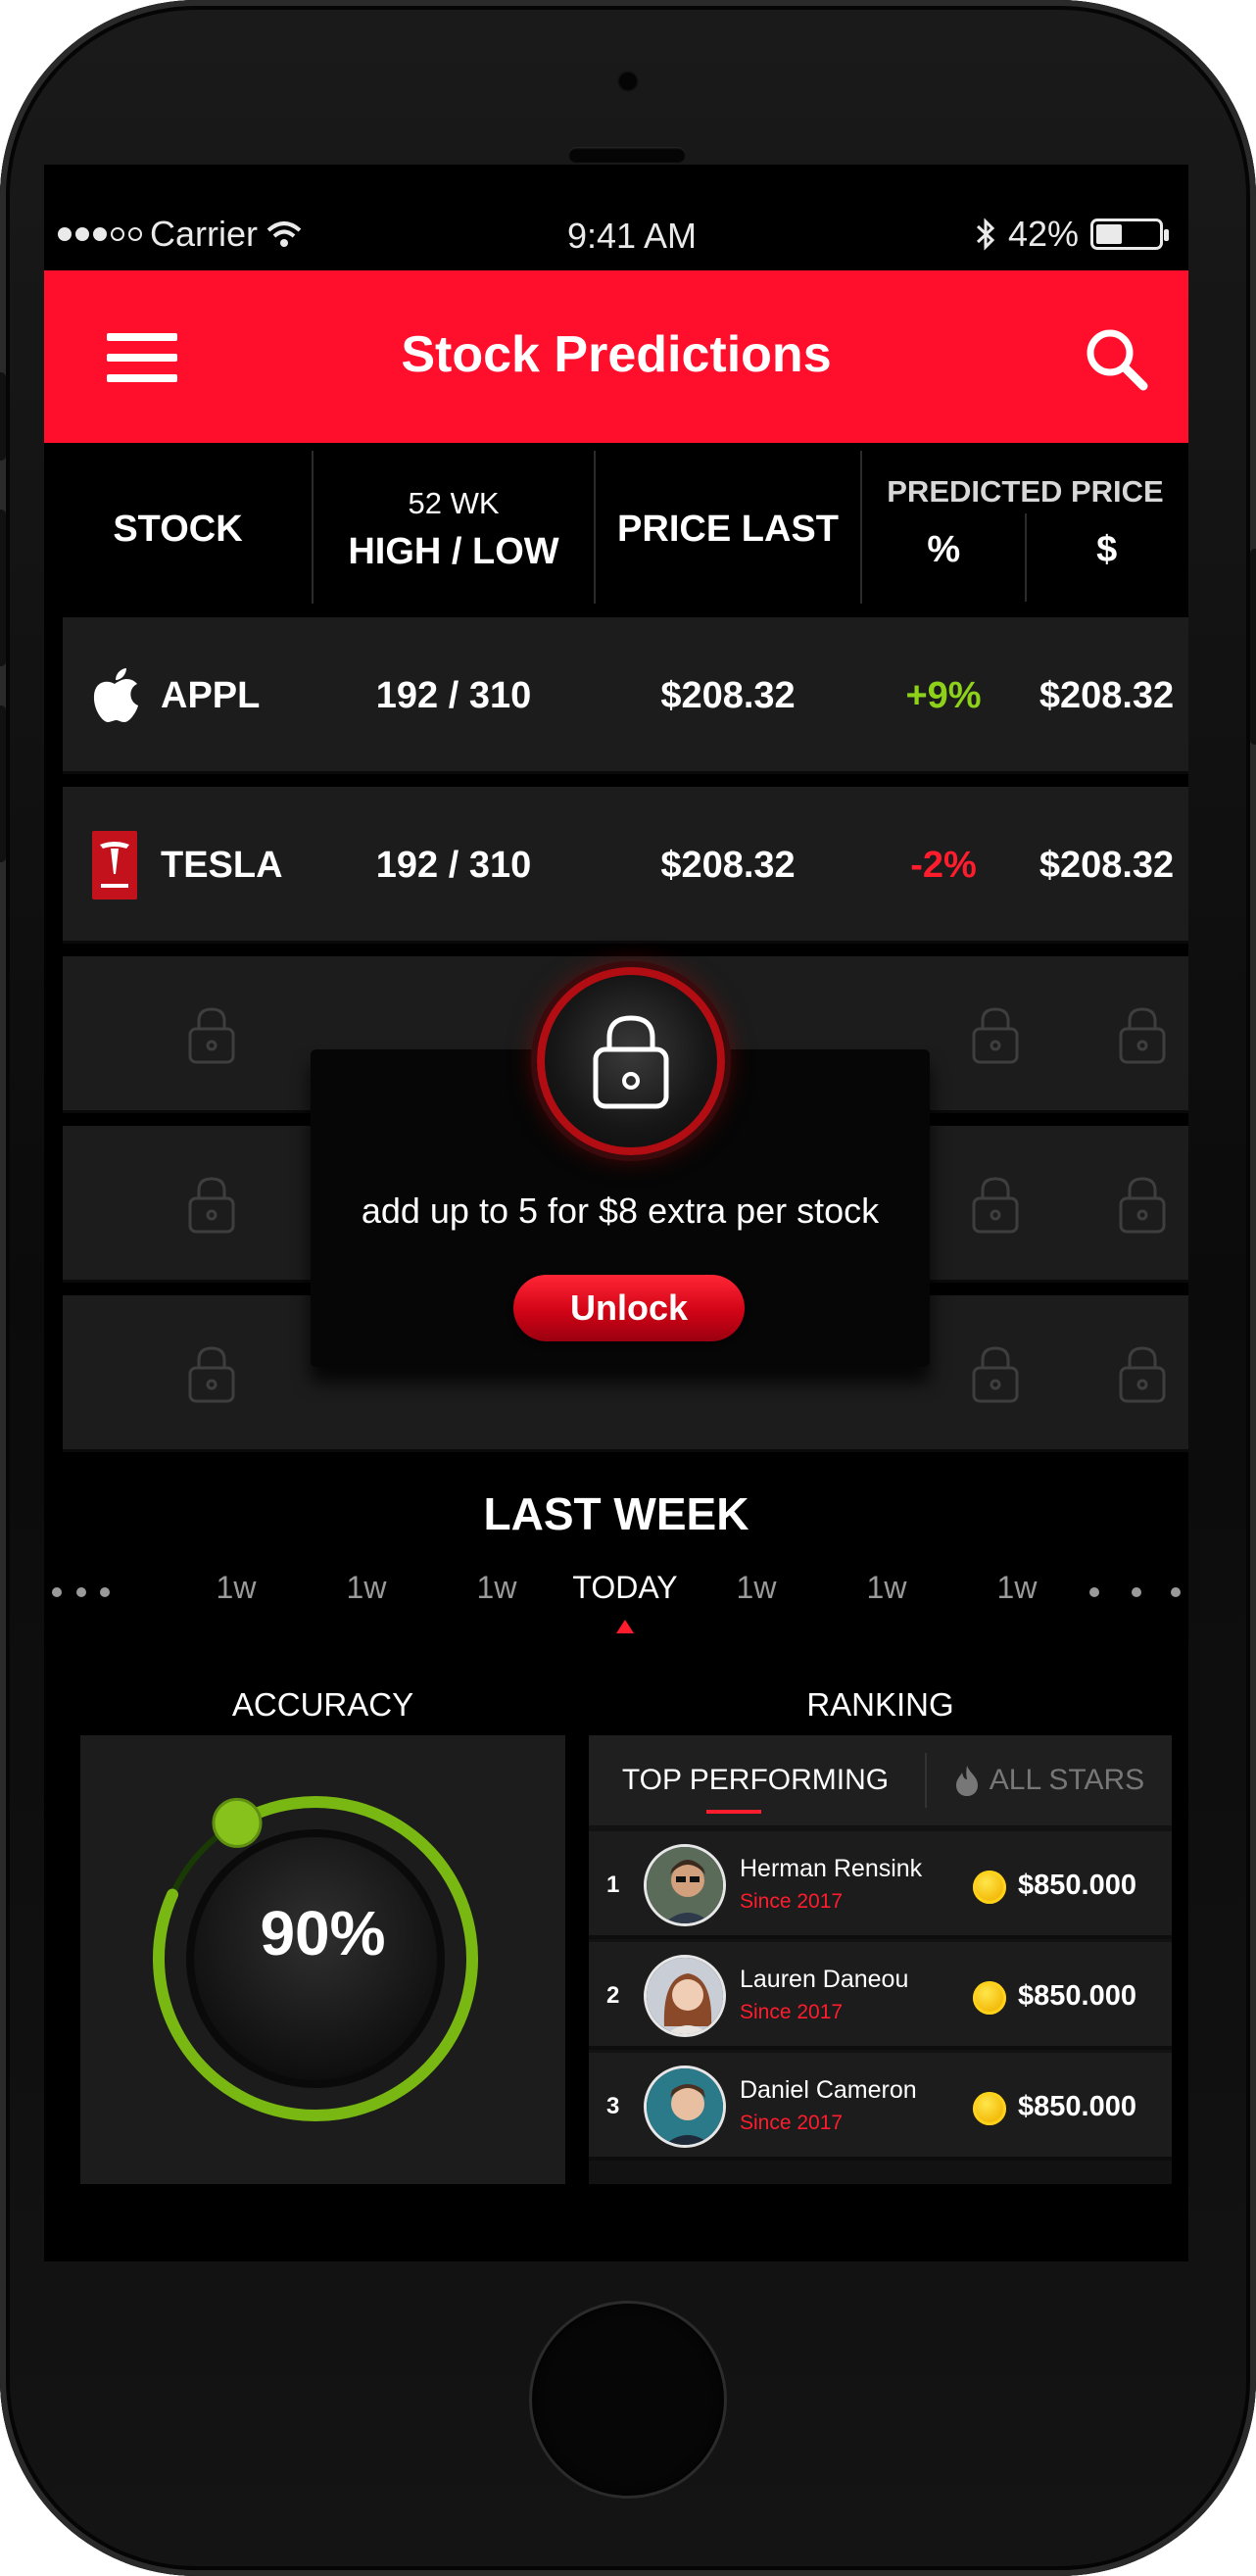 The height and width of the screenshot is (2576, 1256). I want to click on earpiece-speaker, so click(627, 155).